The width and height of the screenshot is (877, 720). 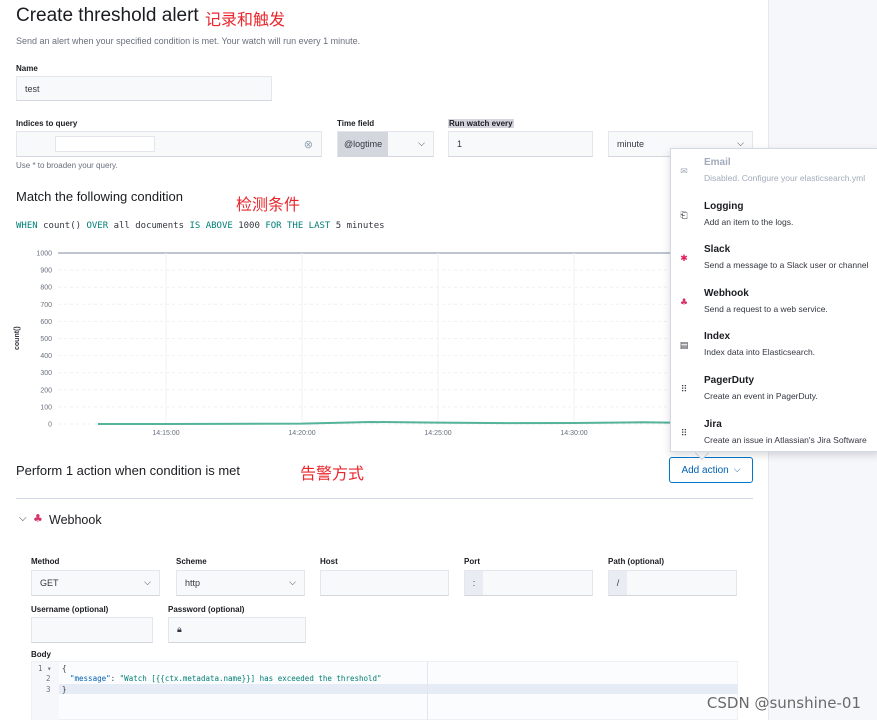 What do you see at coordinates (249, 226) in the screenshot?
I see `expression-value: 1000` at bounding box center [249, 226].